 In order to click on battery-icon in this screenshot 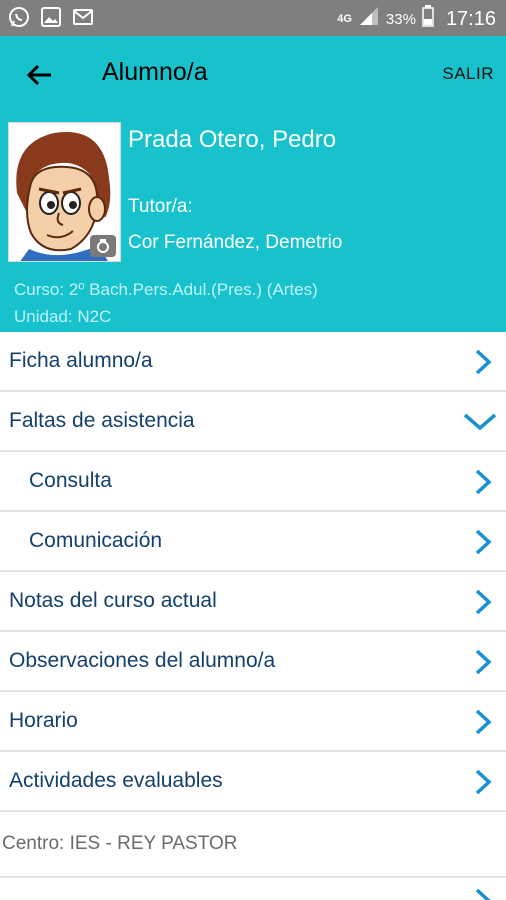, I will do `click(428, 19)`.